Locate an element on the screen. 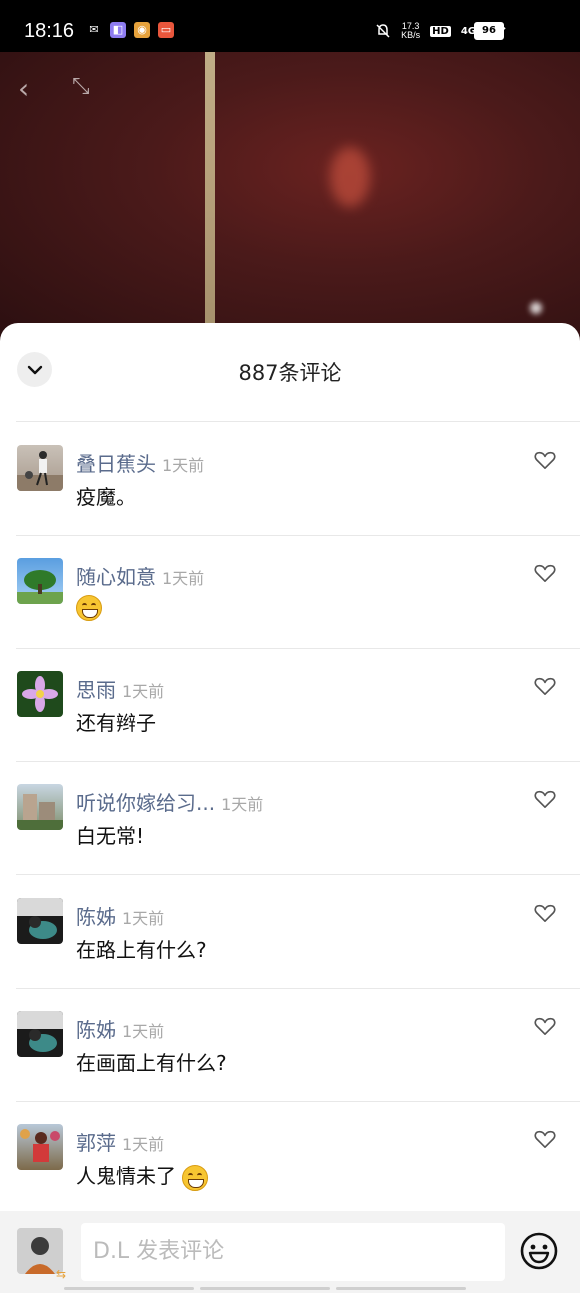 This screenshot has height=1293, width=580. net-speed-unit: KB/s is located at coordinates (411, 35).